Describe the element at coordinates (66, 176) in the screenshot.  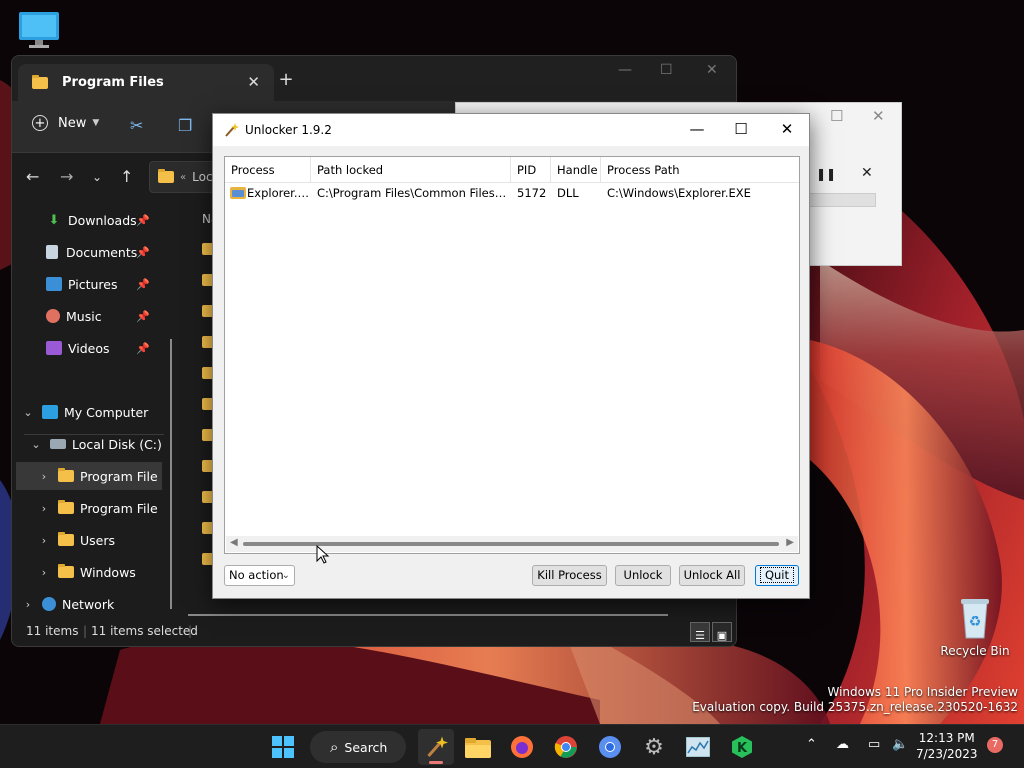
I see `forward-arrow-icon: →` at that location.